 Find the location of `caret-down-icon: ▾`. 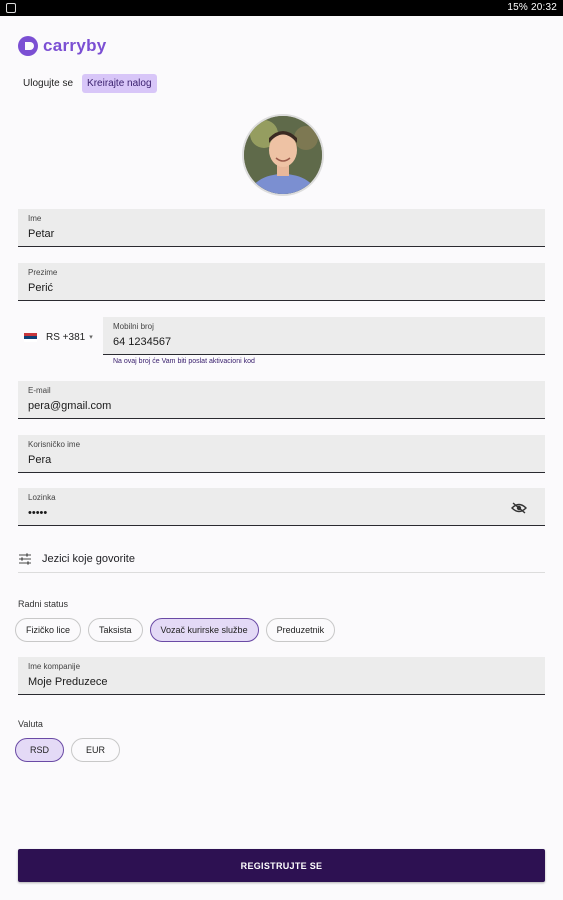

caret-down-icon: ▾ is located at coordinates (91, 337).